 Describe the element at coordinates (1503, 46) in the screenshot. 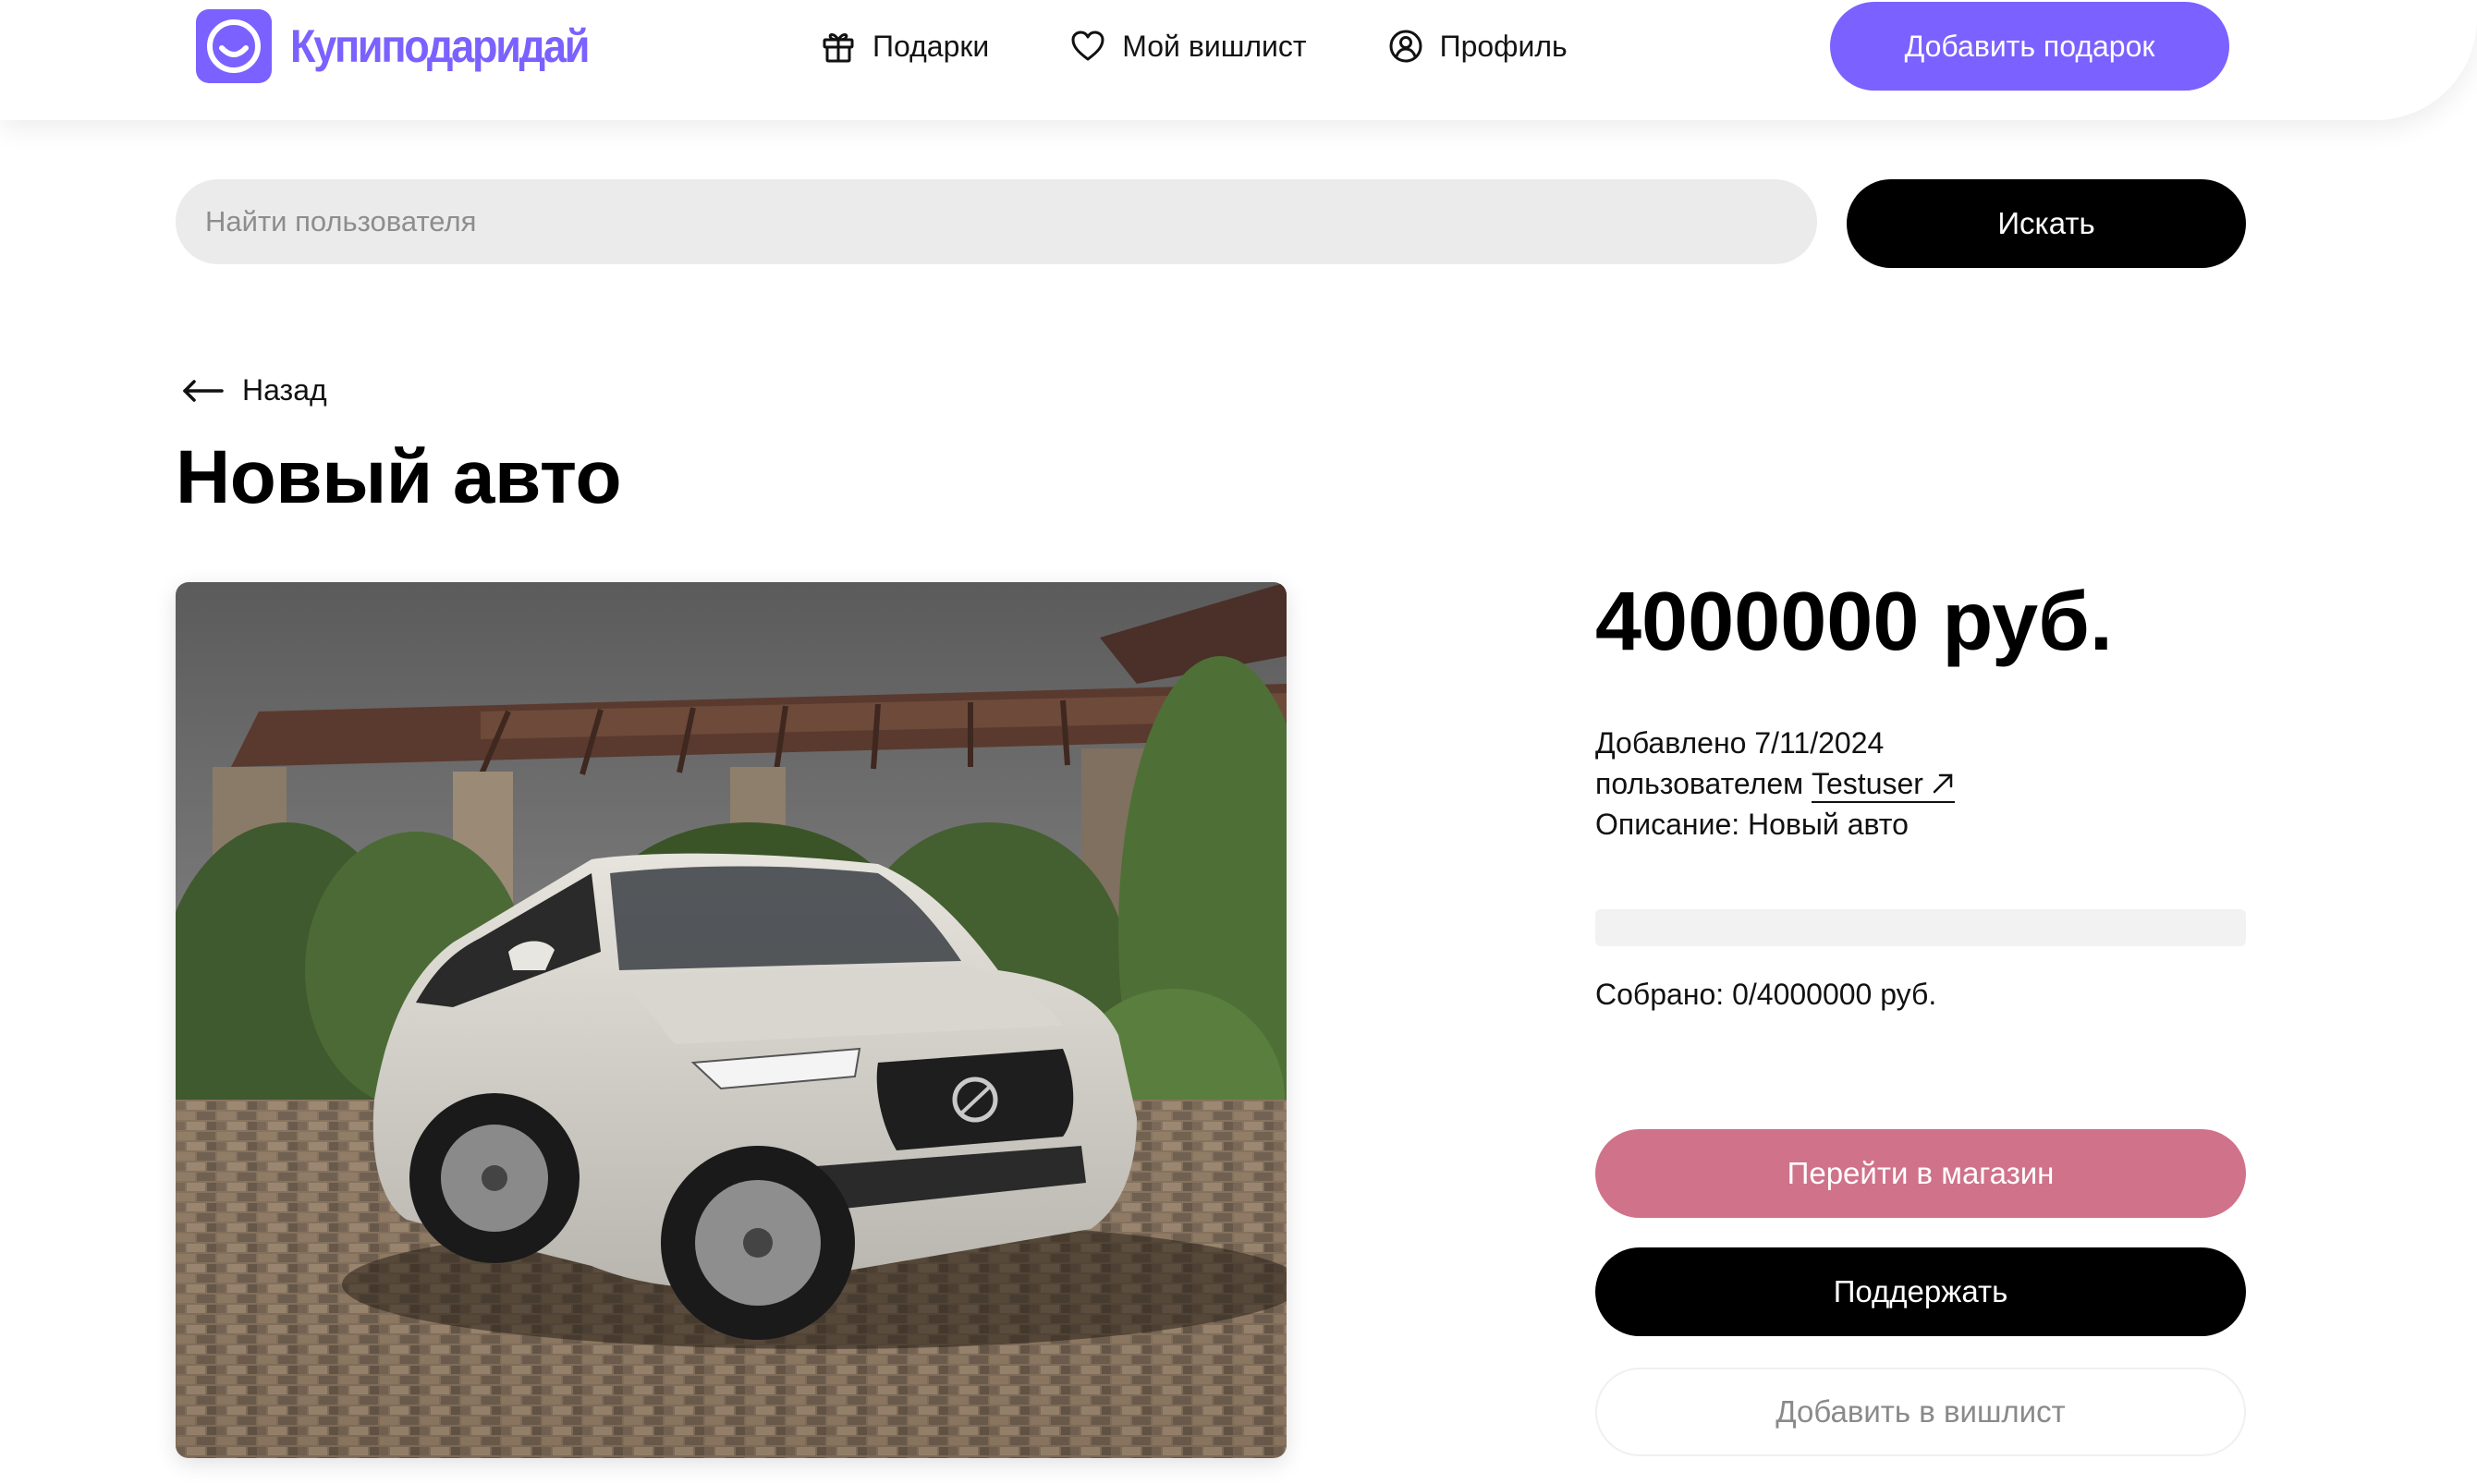

I see `nav-label-profile: Профиль` at that location.